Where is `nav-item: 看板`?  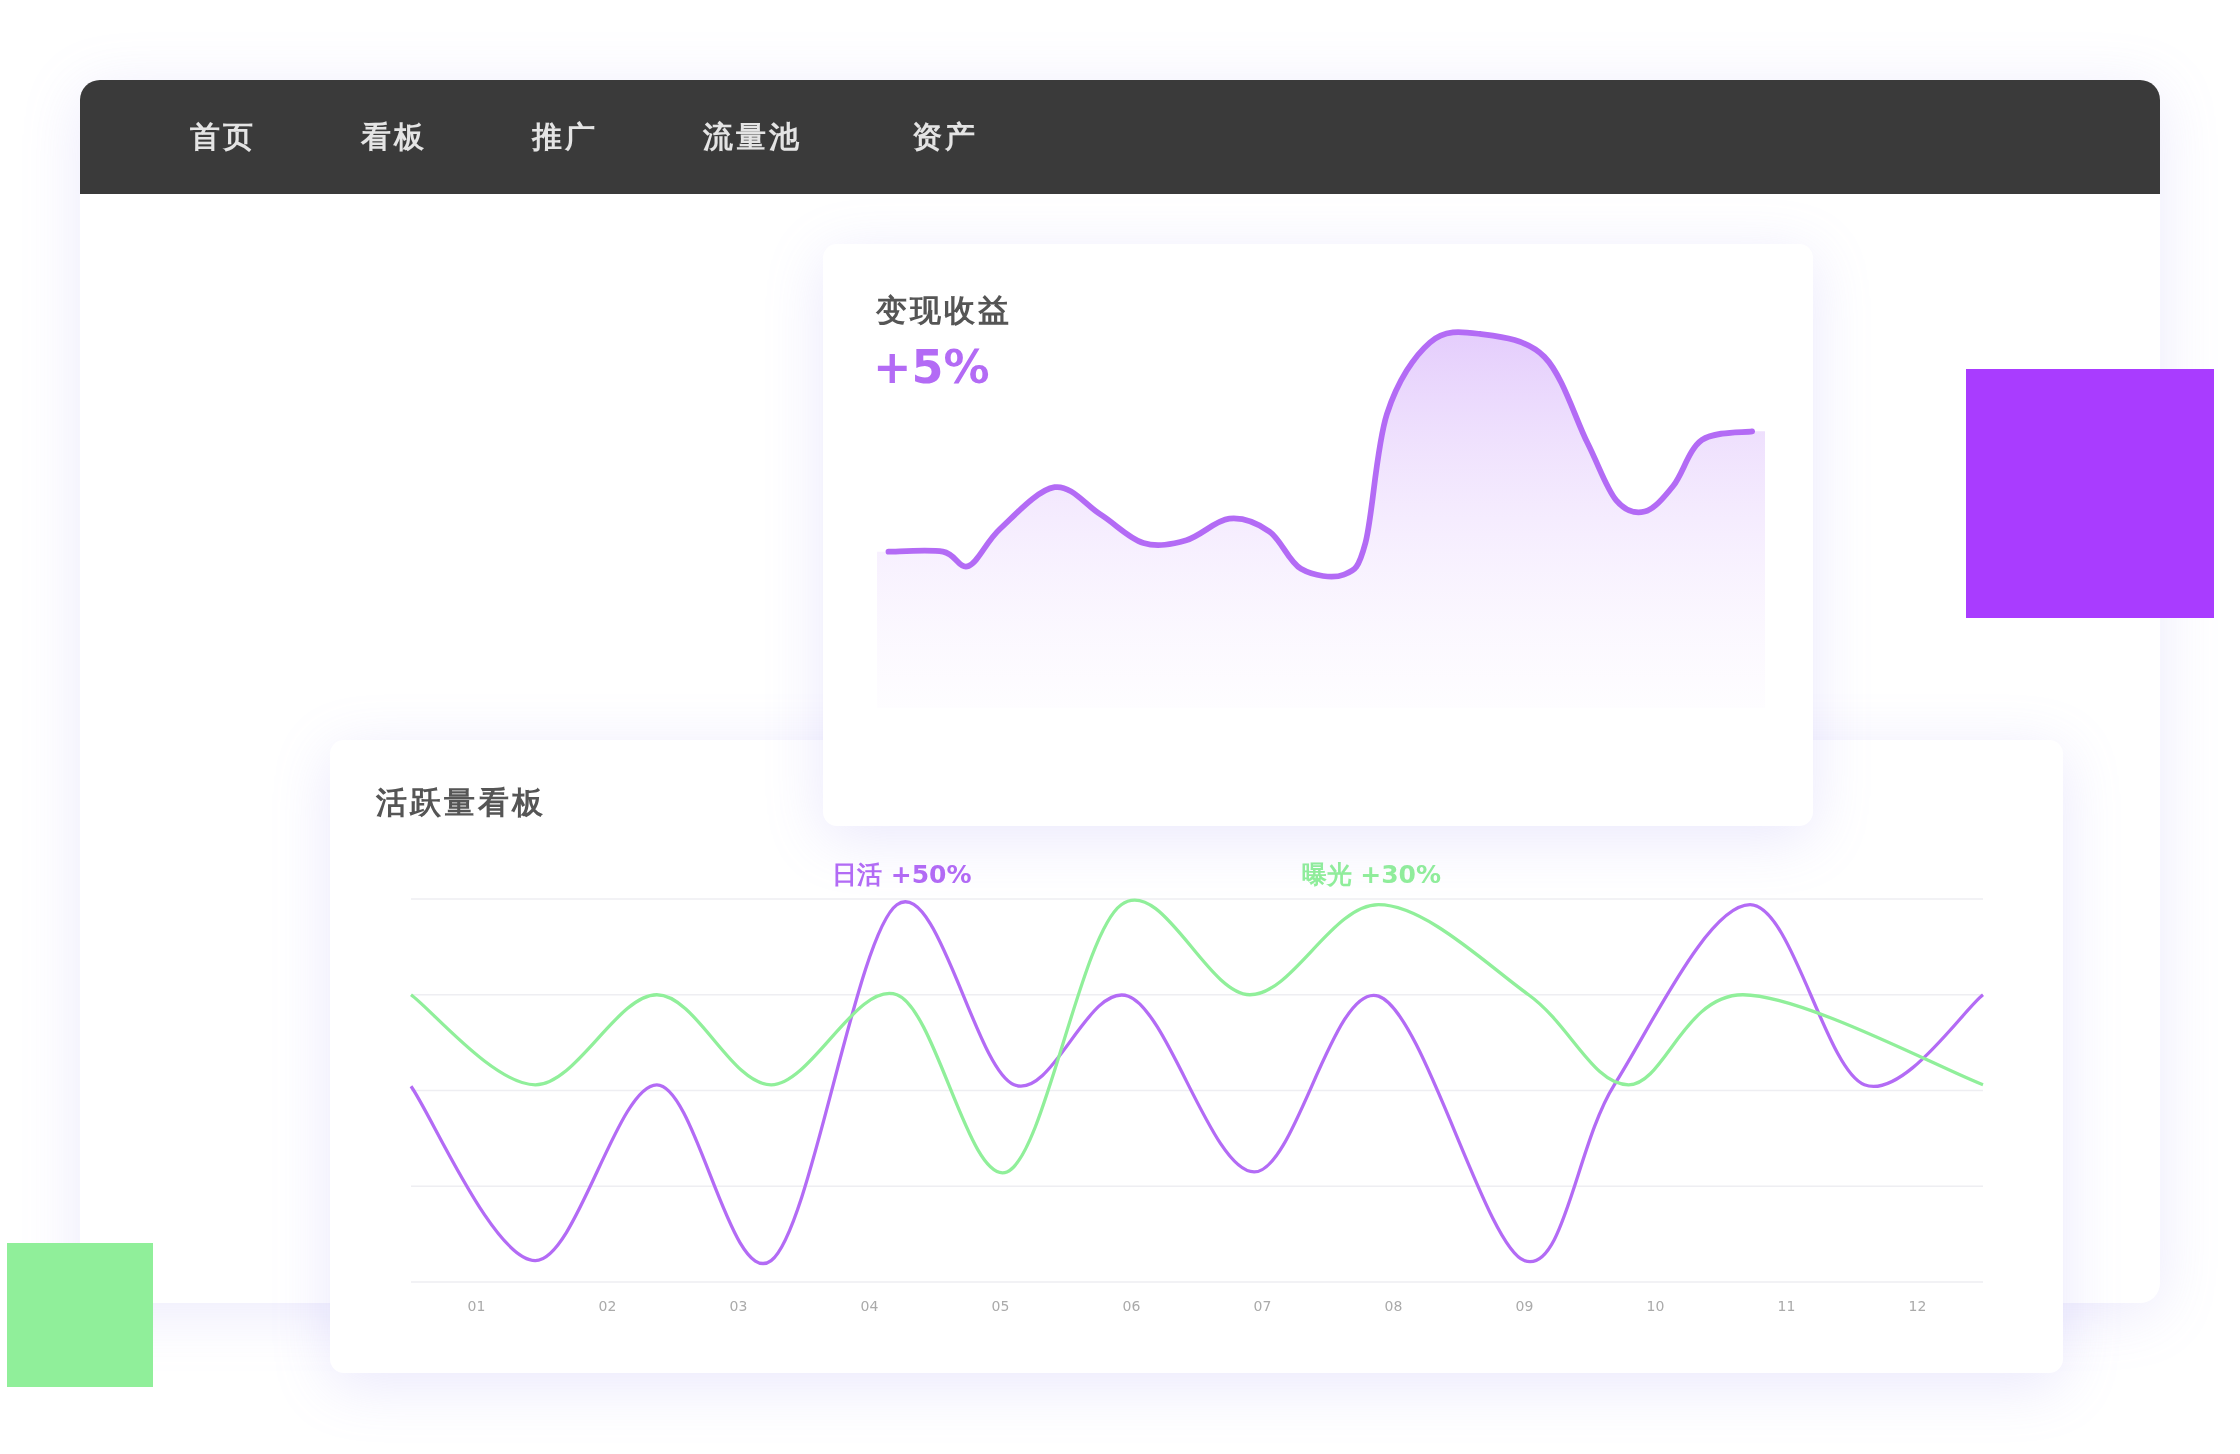
nav-item: 看板 is located at coordinates (394, 137).